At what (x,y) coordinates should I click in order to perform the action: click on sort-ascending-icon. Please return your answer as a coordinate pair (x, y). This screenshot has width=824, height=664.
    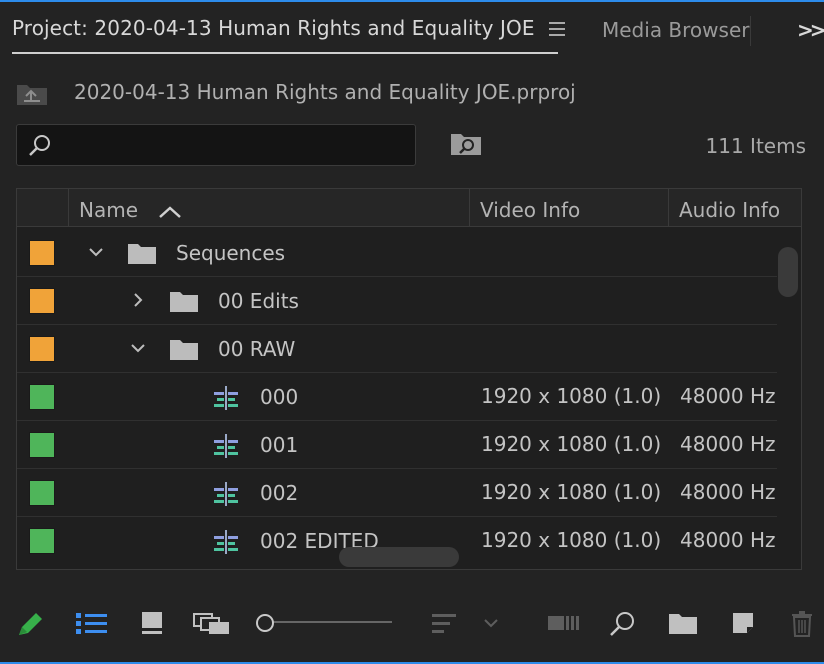
    Looking at the image, I should click on (170, 211).